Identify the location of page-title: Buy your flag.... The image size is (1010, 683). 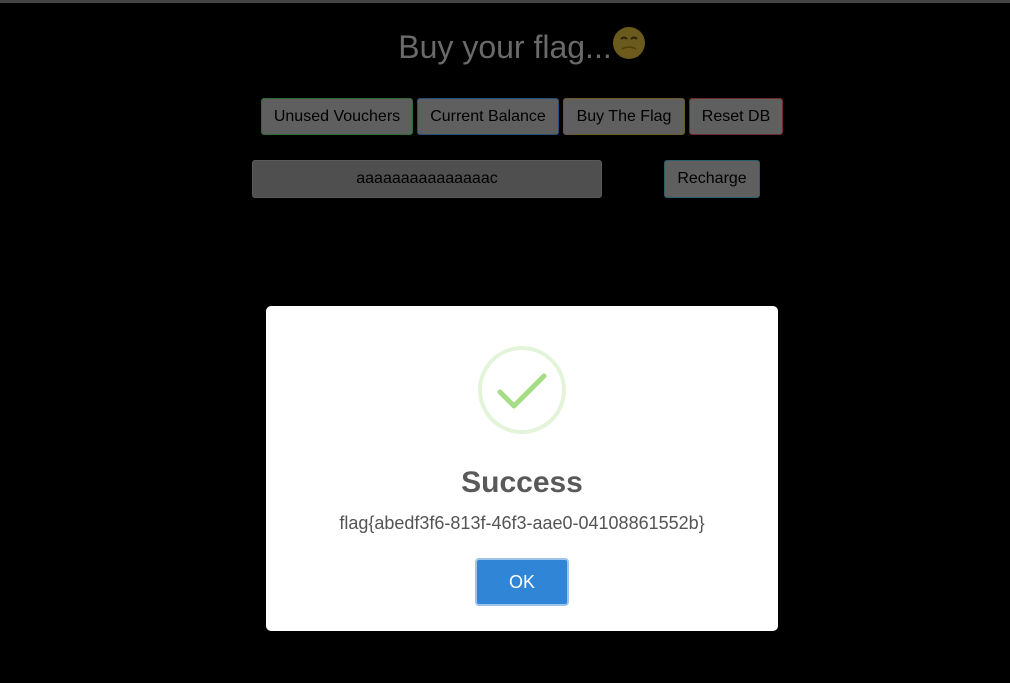
(505, 47).